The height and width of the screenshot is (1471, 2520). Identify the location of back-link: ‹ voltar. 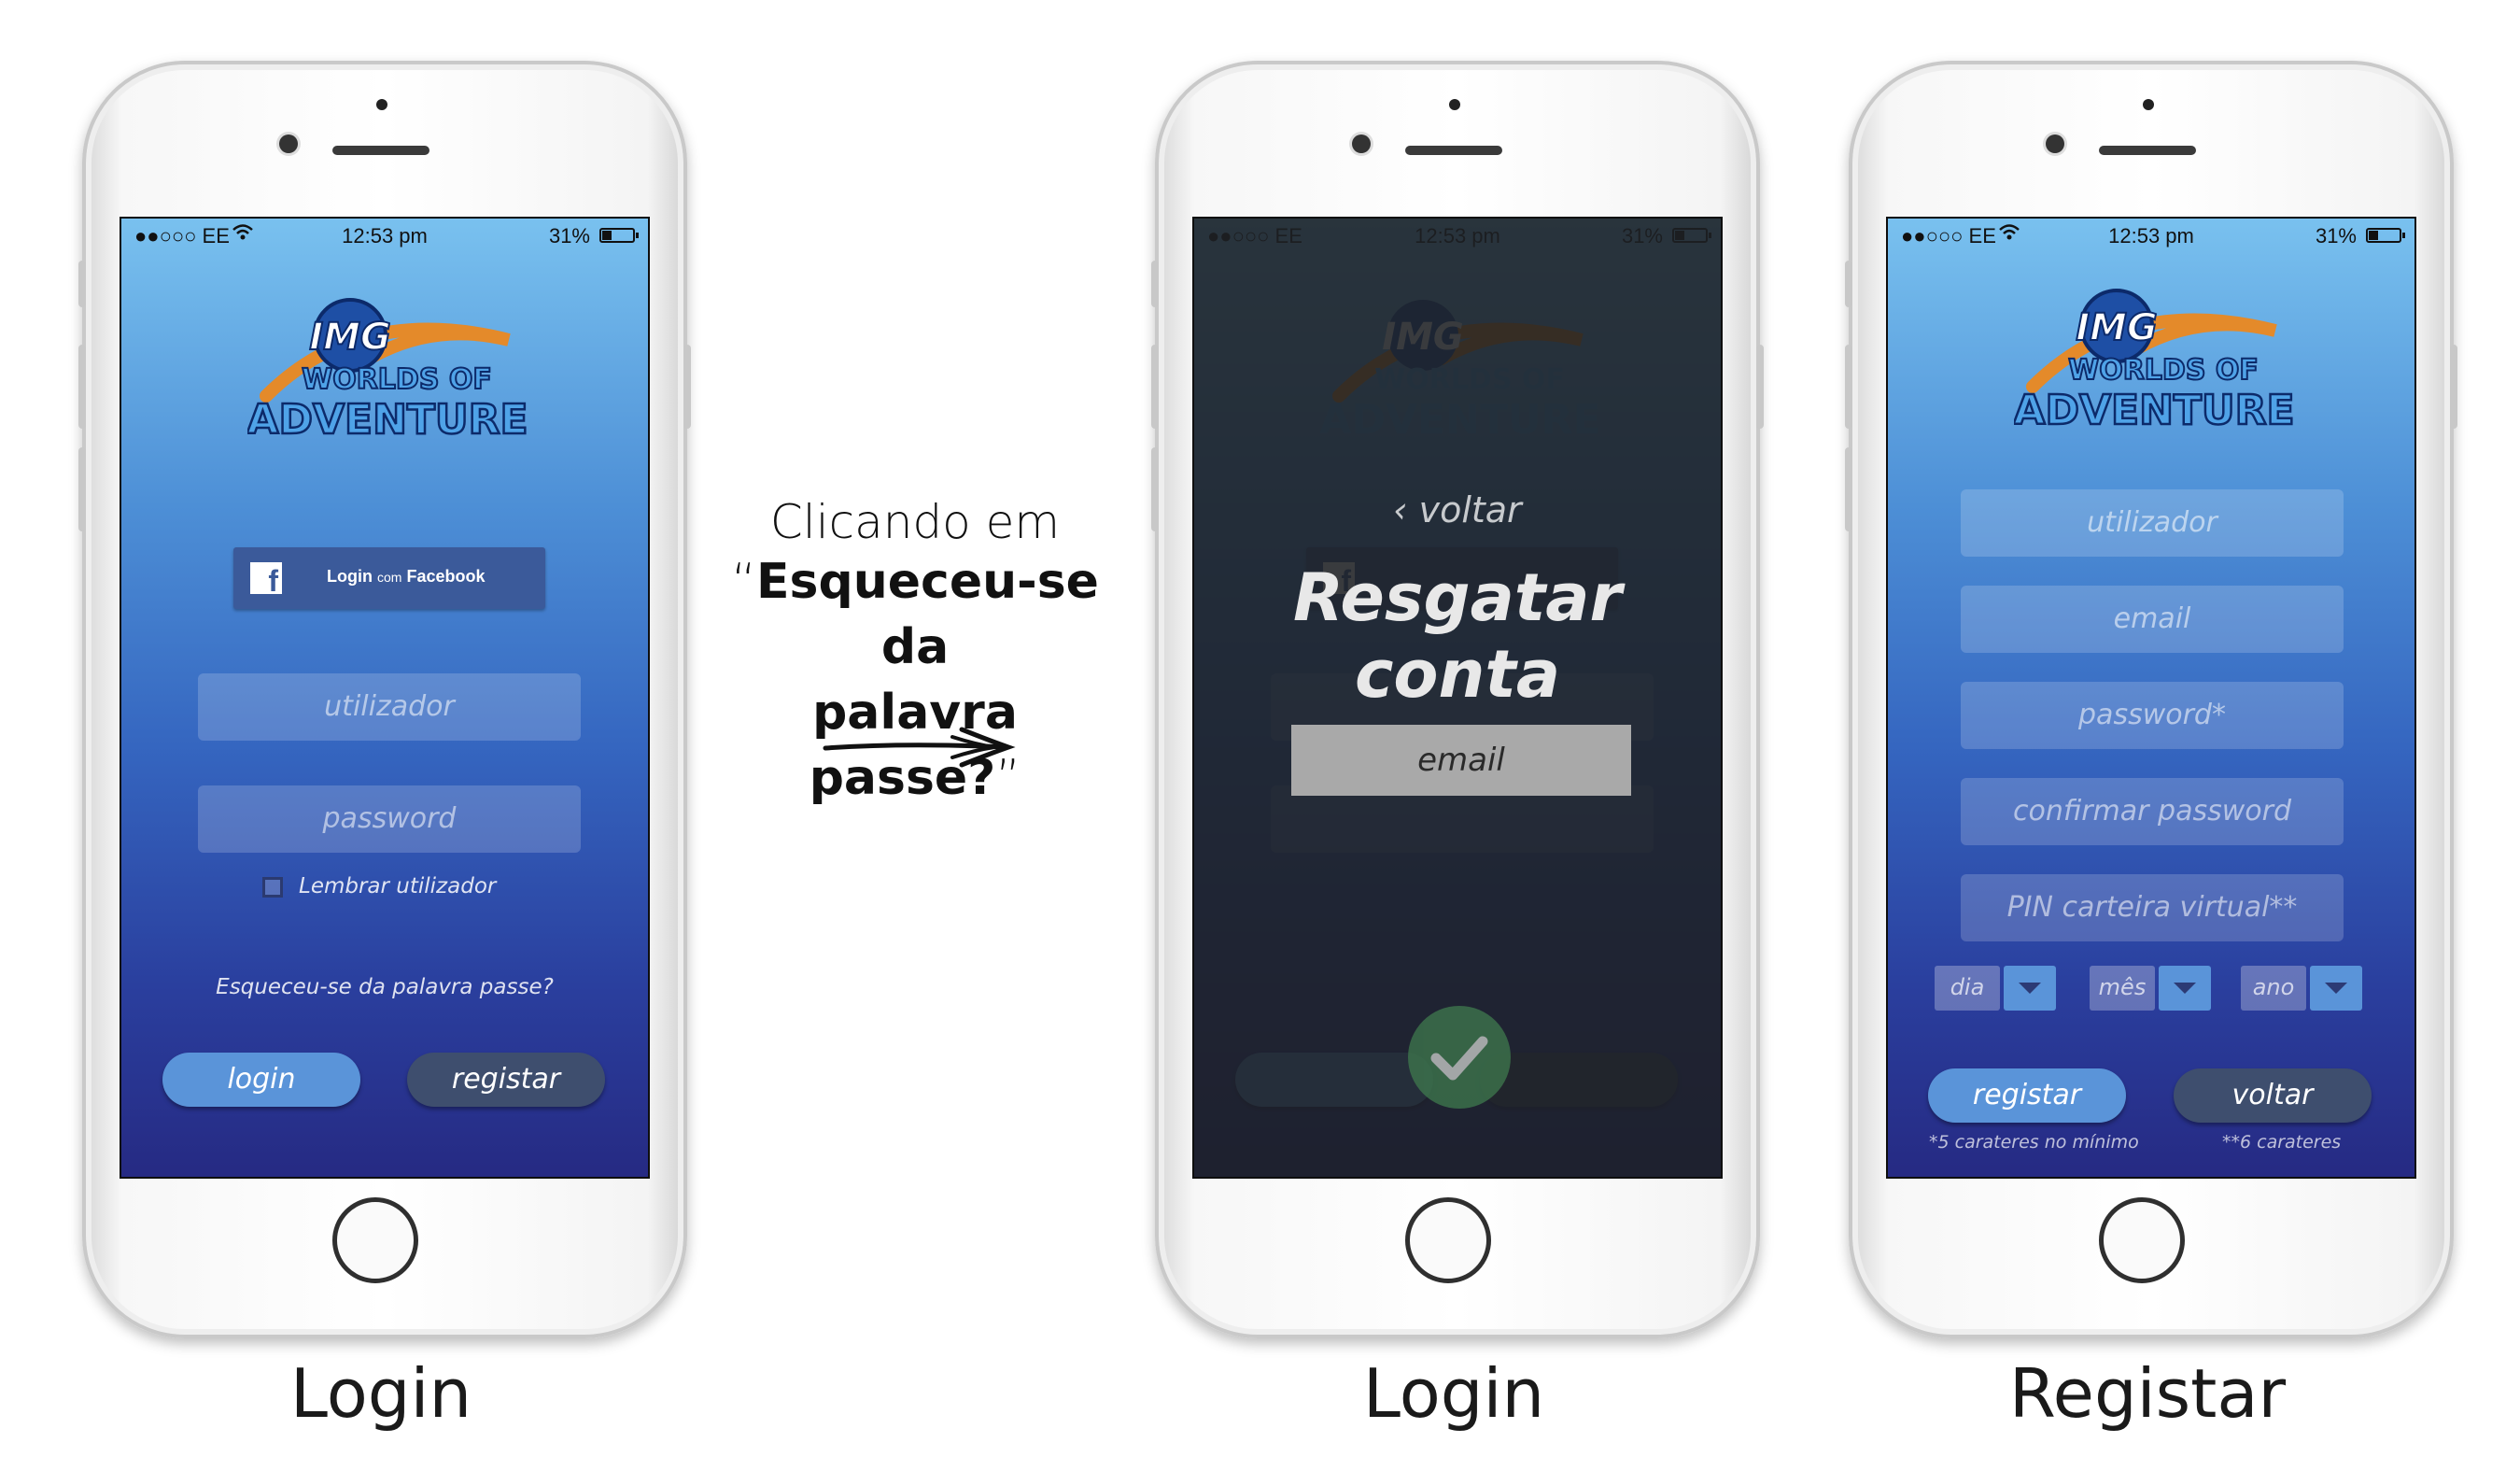
(1457, 509).